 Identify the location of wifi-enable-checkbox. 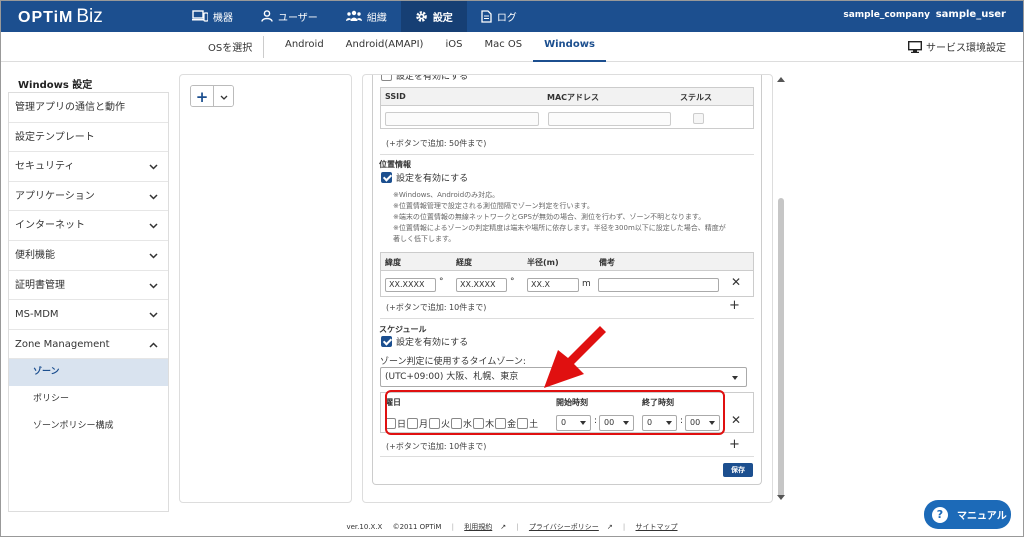
(386, 78).